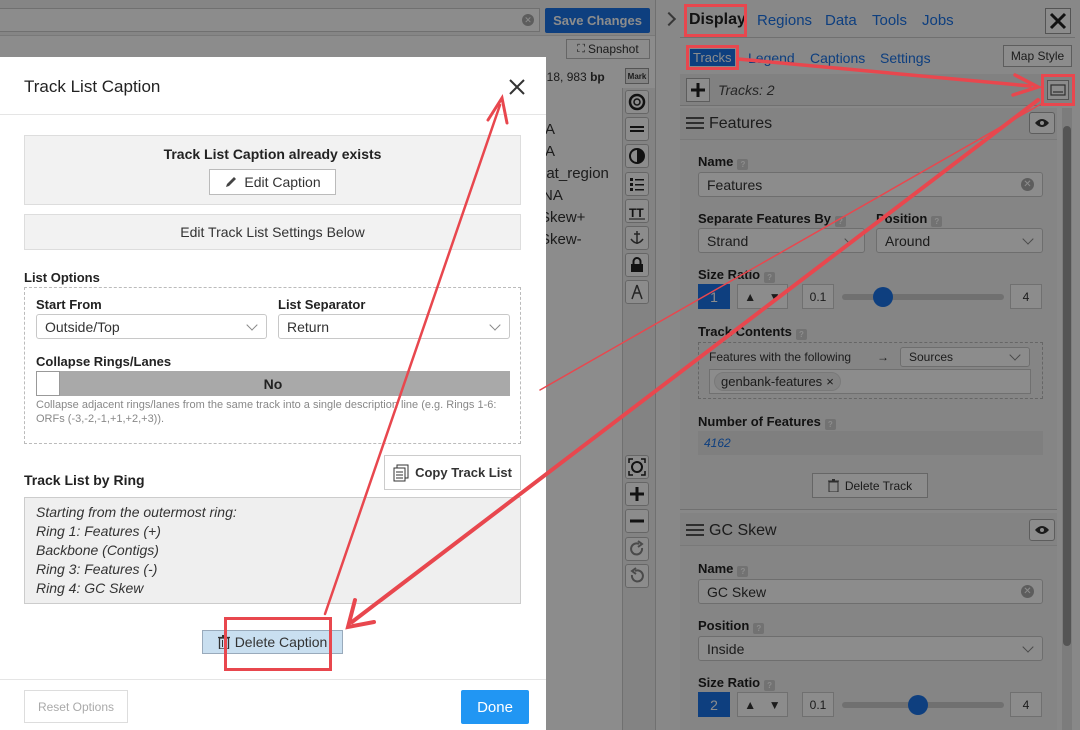  What do you see at coordinates (412, 359) in the screenshot?
I see `arrow-delete-to-close` at bounding box center [412, 359].